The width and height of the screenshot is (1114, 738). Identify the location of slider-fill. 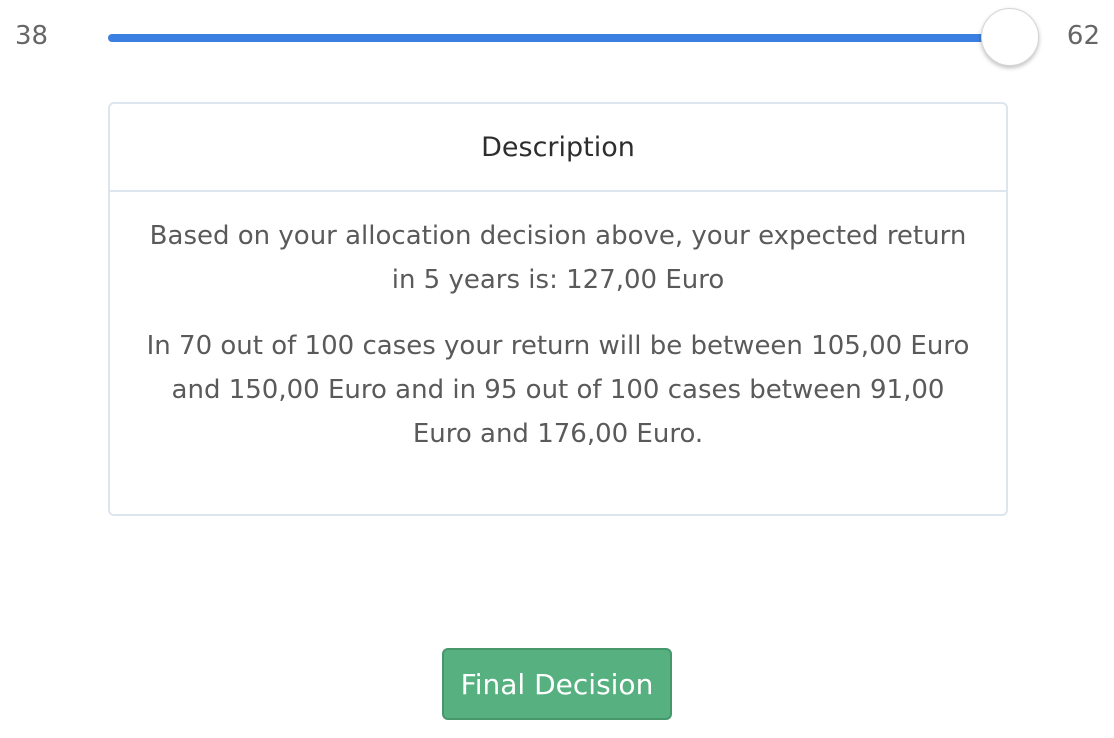
(560, 38).